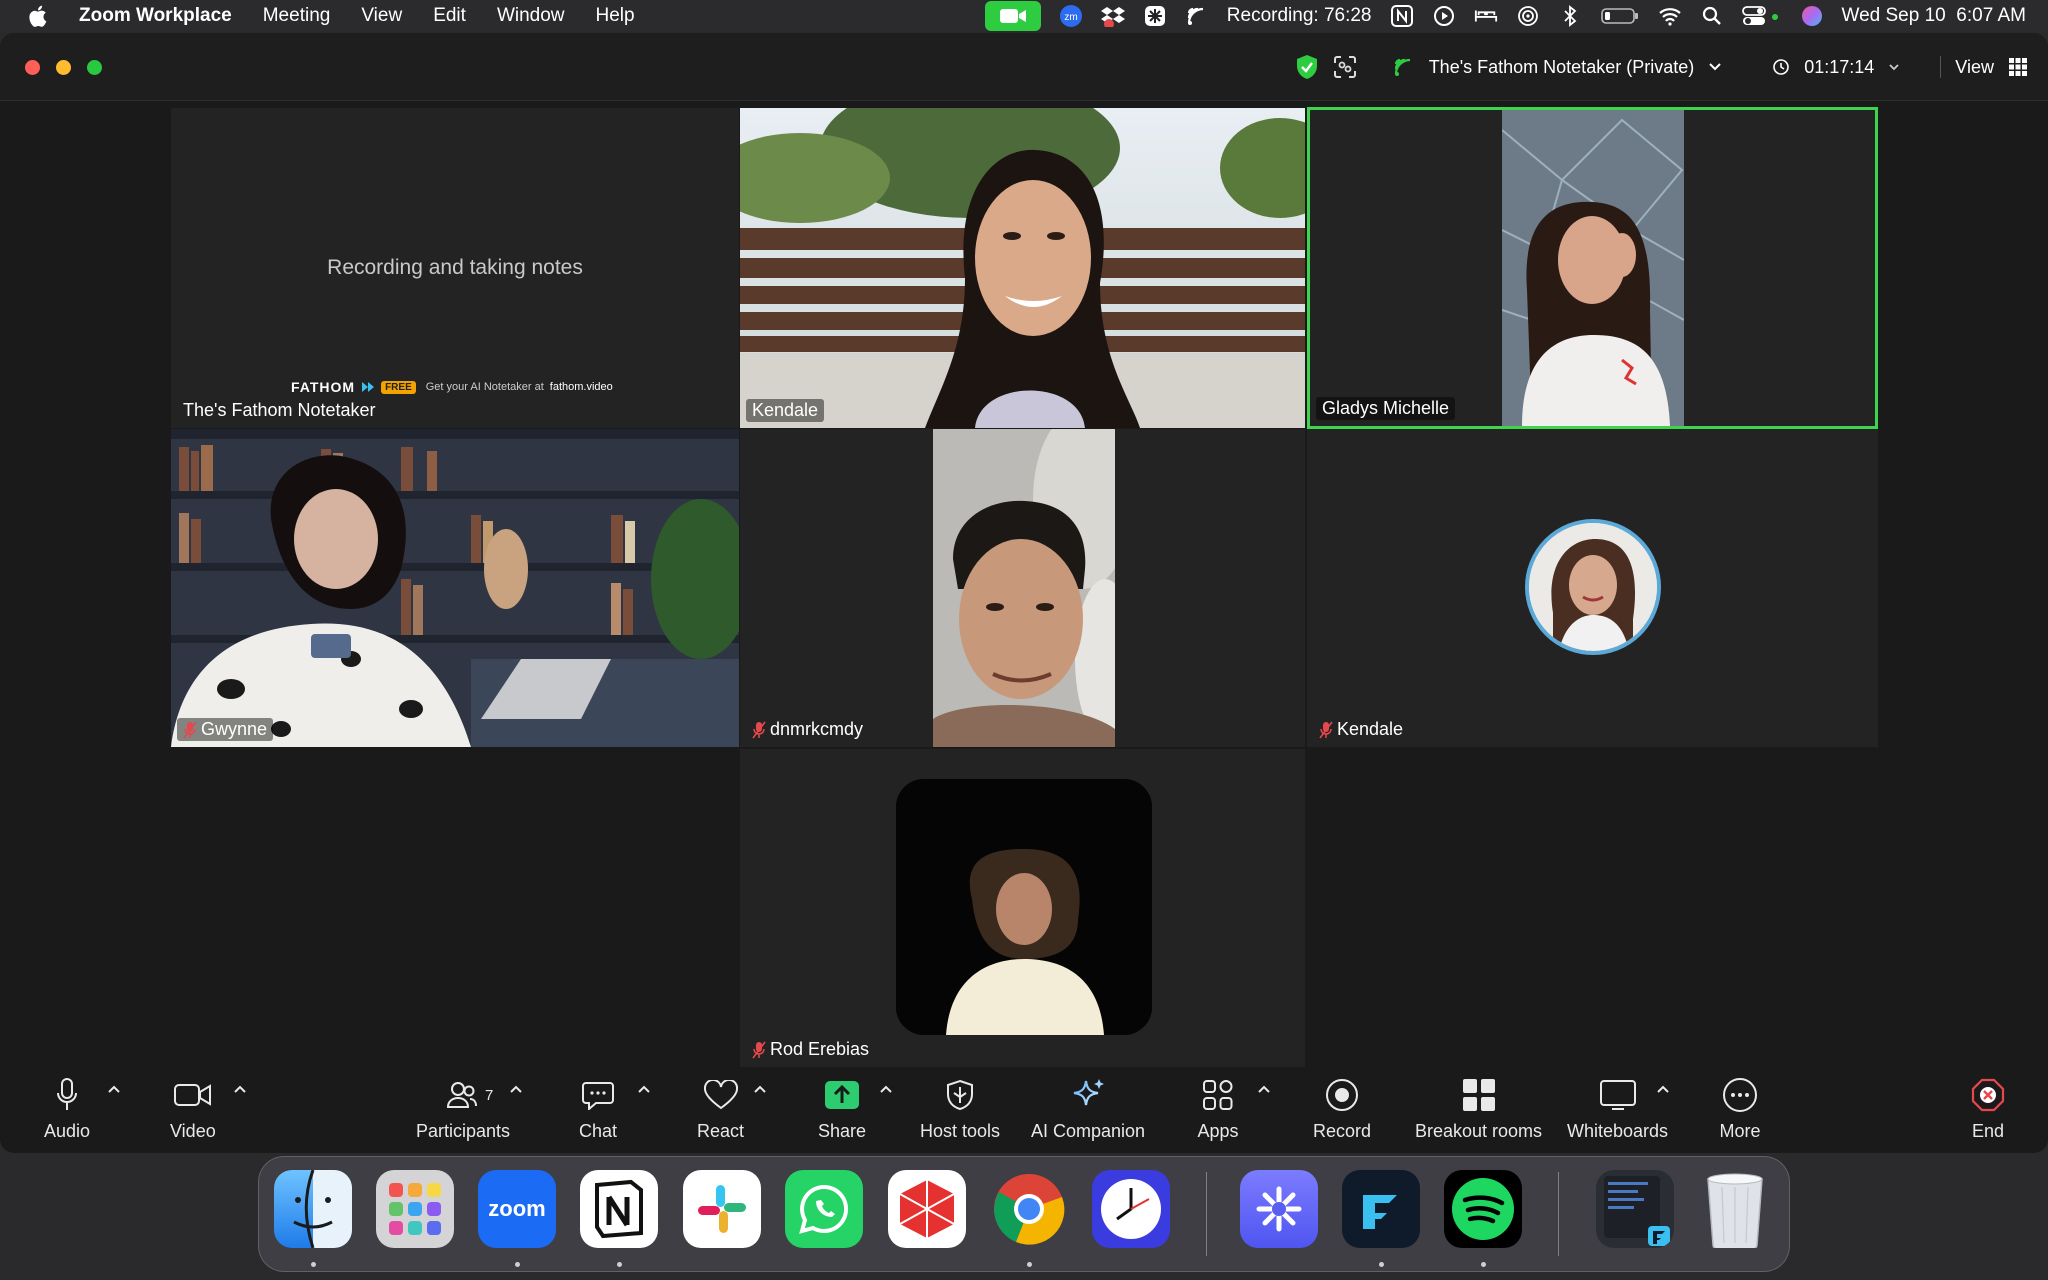 Image resolution: width=2048 pixels, height=1280 pixels. Describe the element at coordinates (1307, 67) in the screenshot. I see `encryption-shield-icon` at that location.